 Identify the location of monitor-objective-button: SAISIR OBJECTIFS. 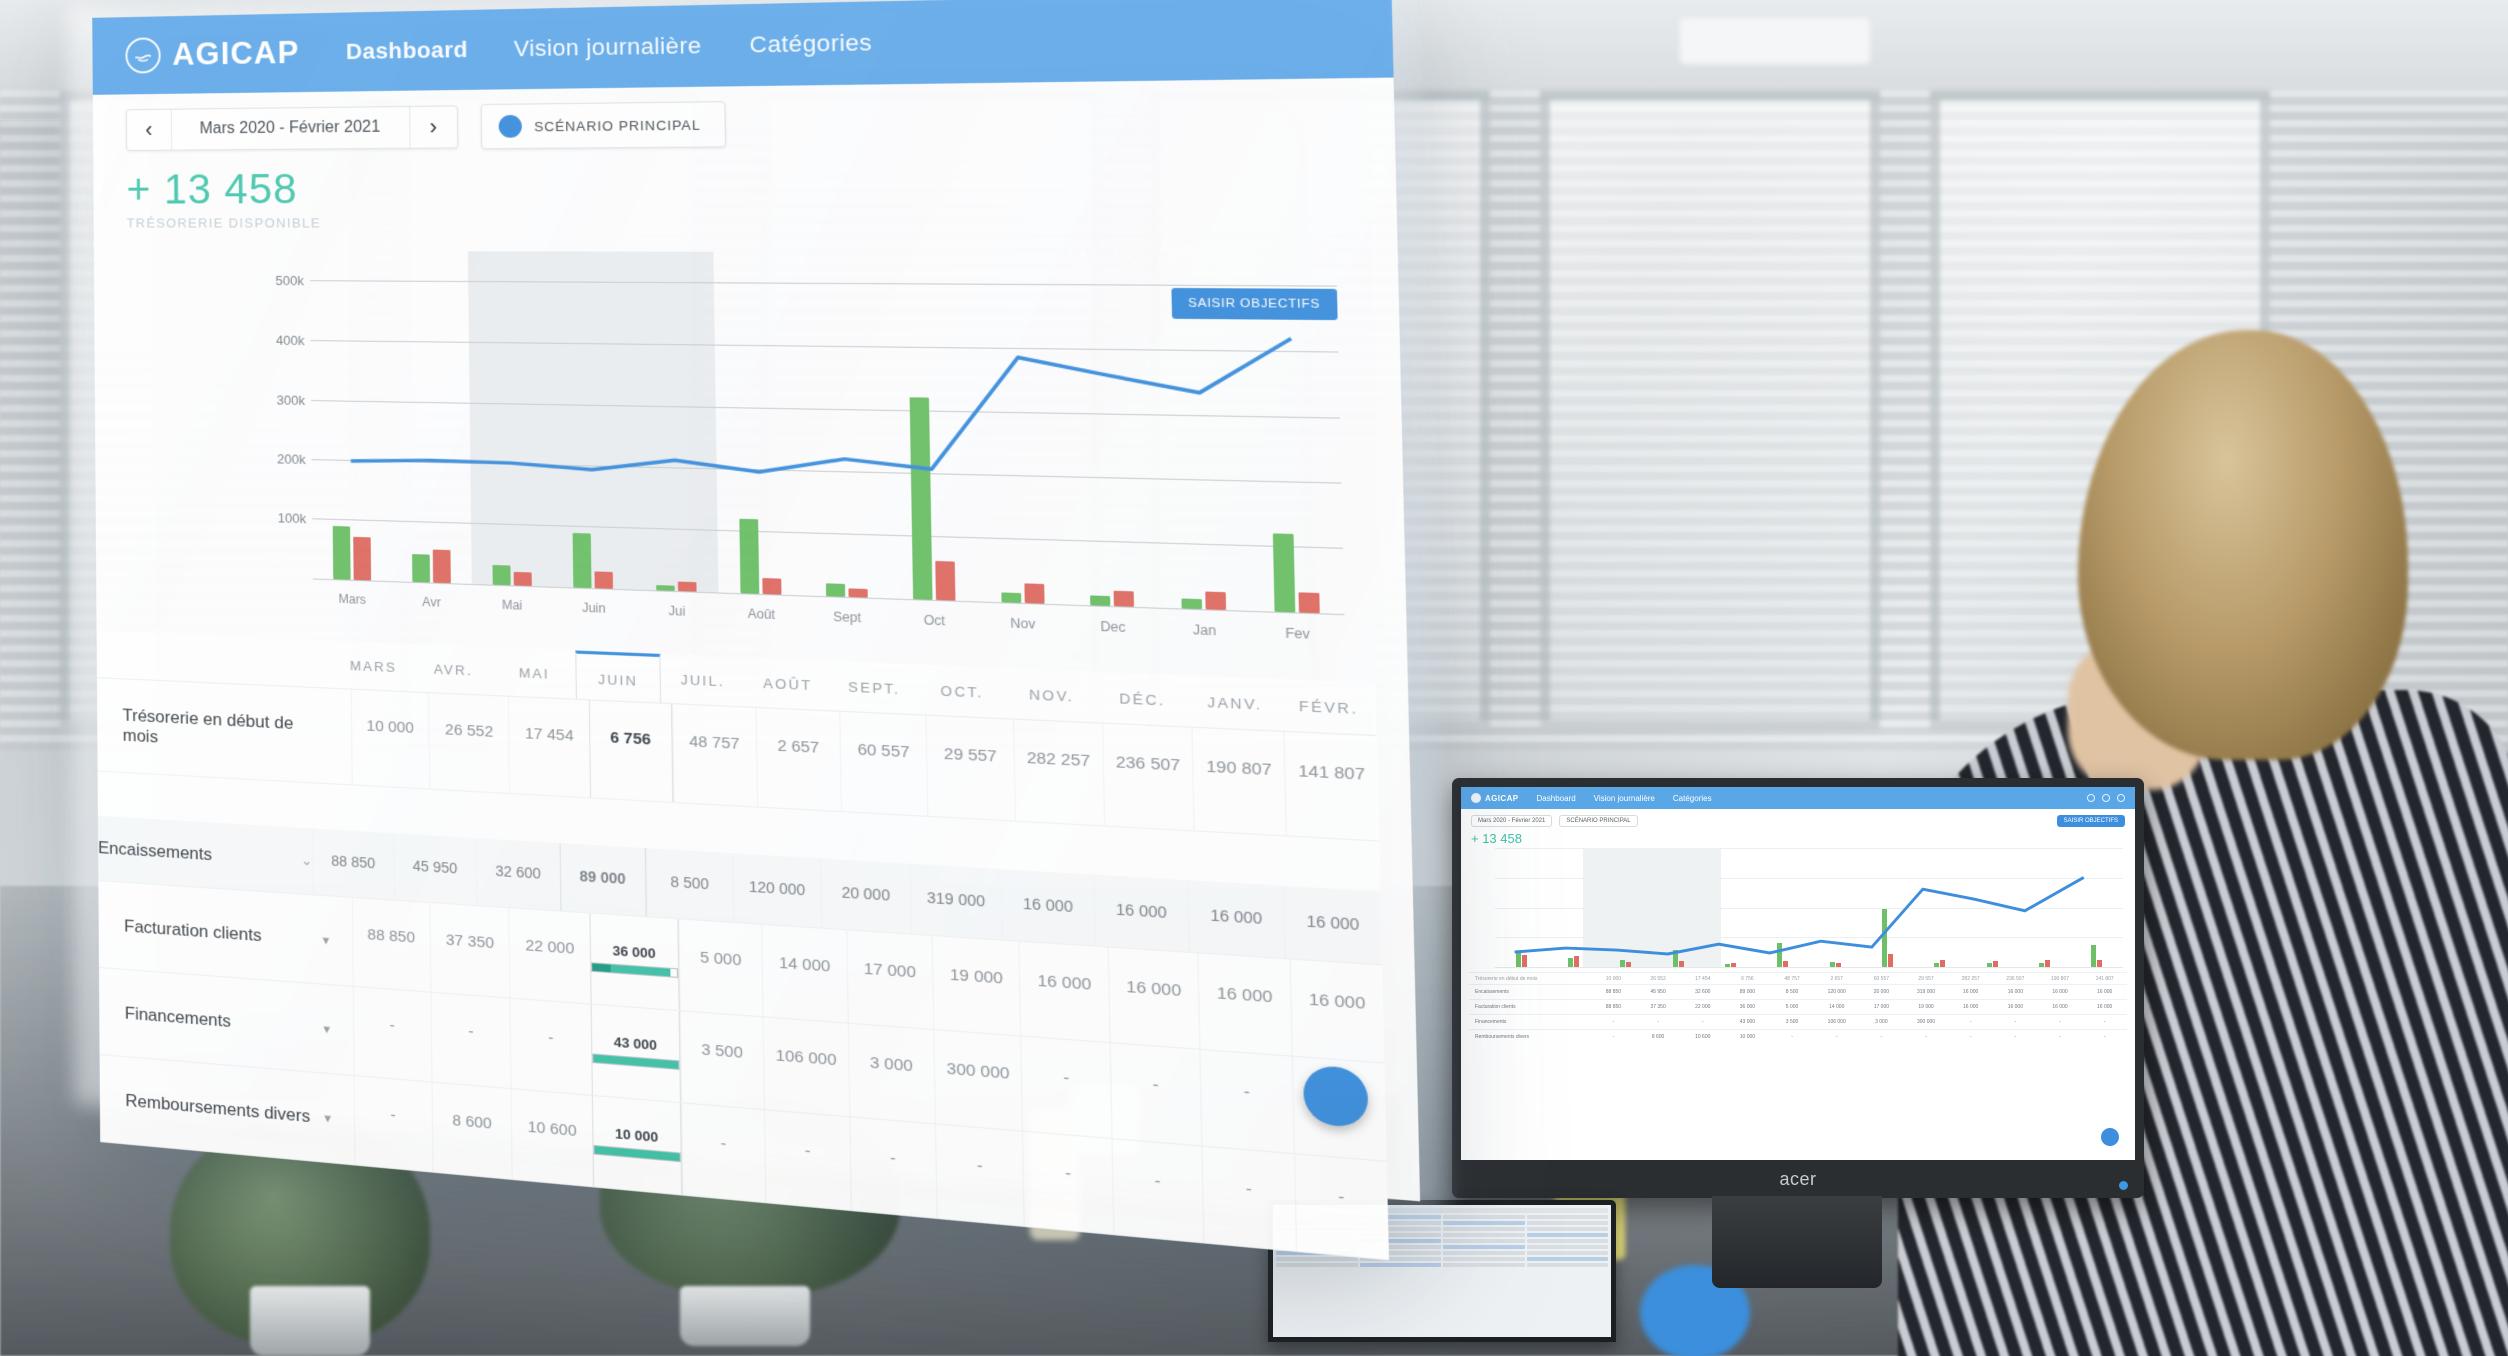
(2090, 821).